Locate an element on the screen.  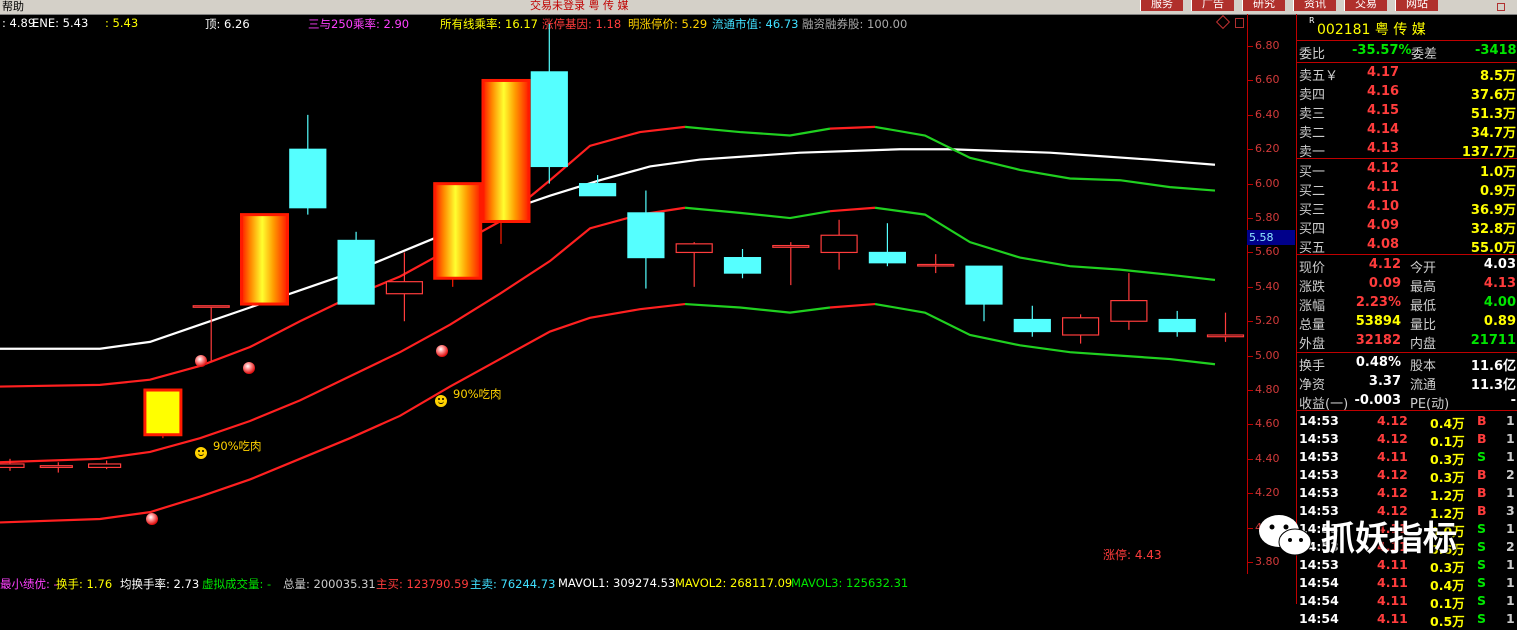
axis-tick-label: 4.40 is located at coordinates (1267, 458).